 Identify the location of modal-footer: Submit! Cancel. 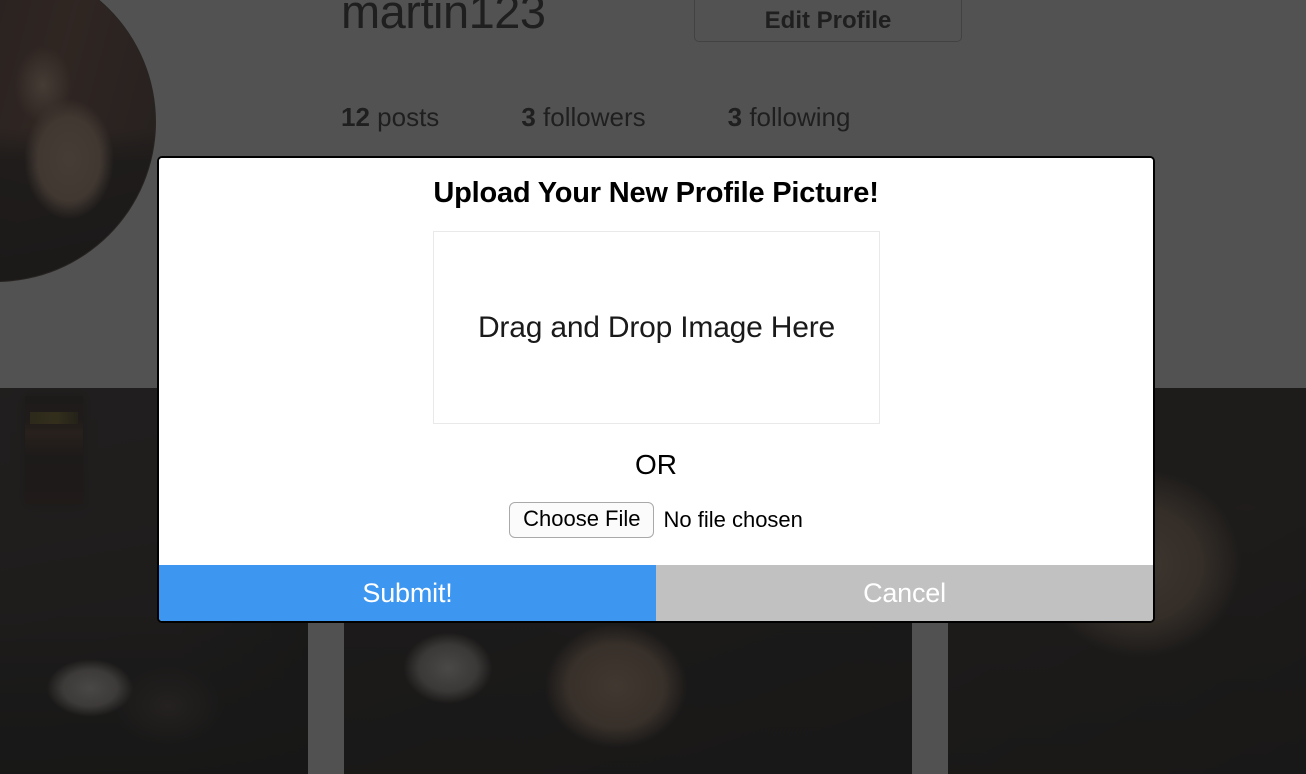
(656, 593).